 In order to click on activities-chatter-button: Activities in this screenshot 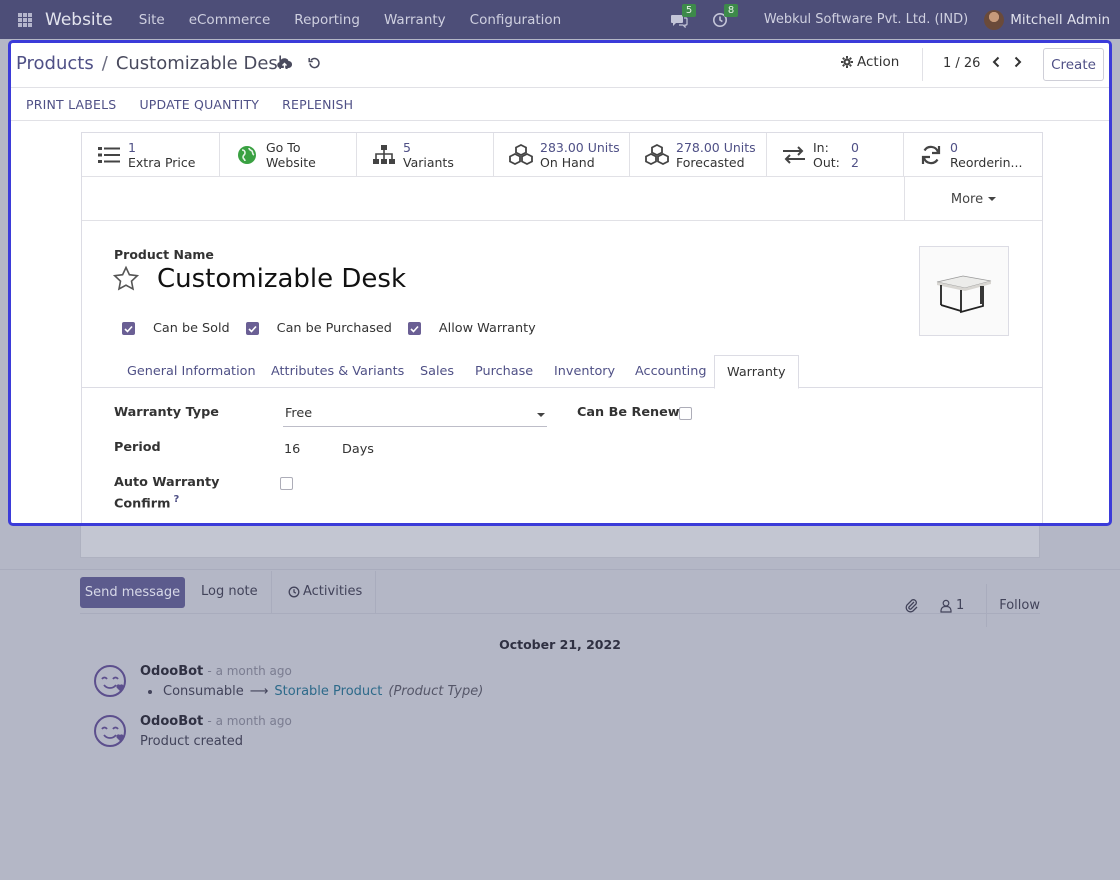, I will do `click(325, 591)`.